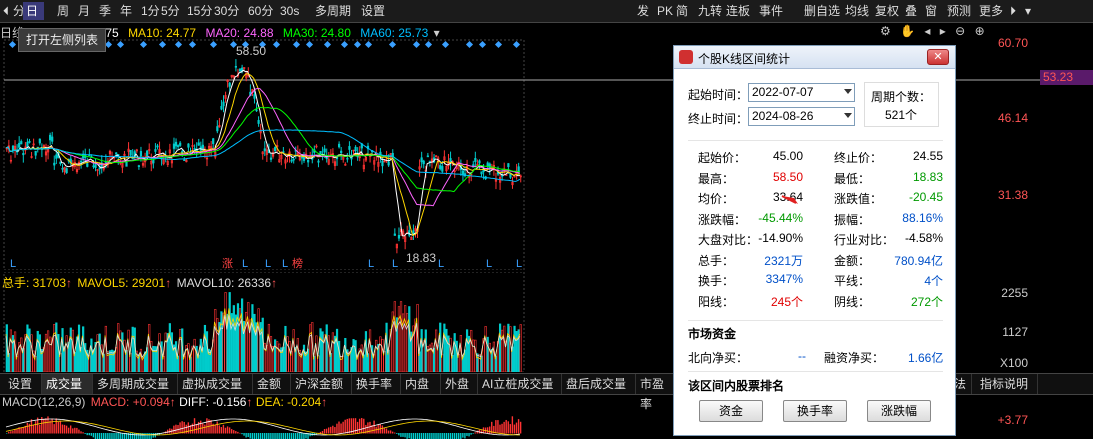 The height and width of the screenshot is (439, 1093). What do you see at coordinates (599, 384) in the screenshot?
I see `indicator-tab-10: 盘后成交量` at bounding box center [599, 384].